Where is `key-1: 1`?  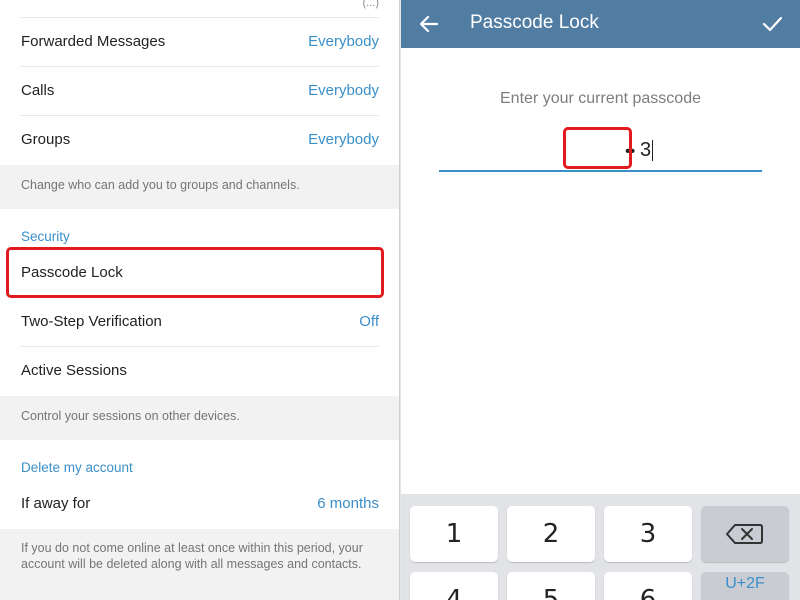 key-1: 1 is located at coordinates (454, 534).